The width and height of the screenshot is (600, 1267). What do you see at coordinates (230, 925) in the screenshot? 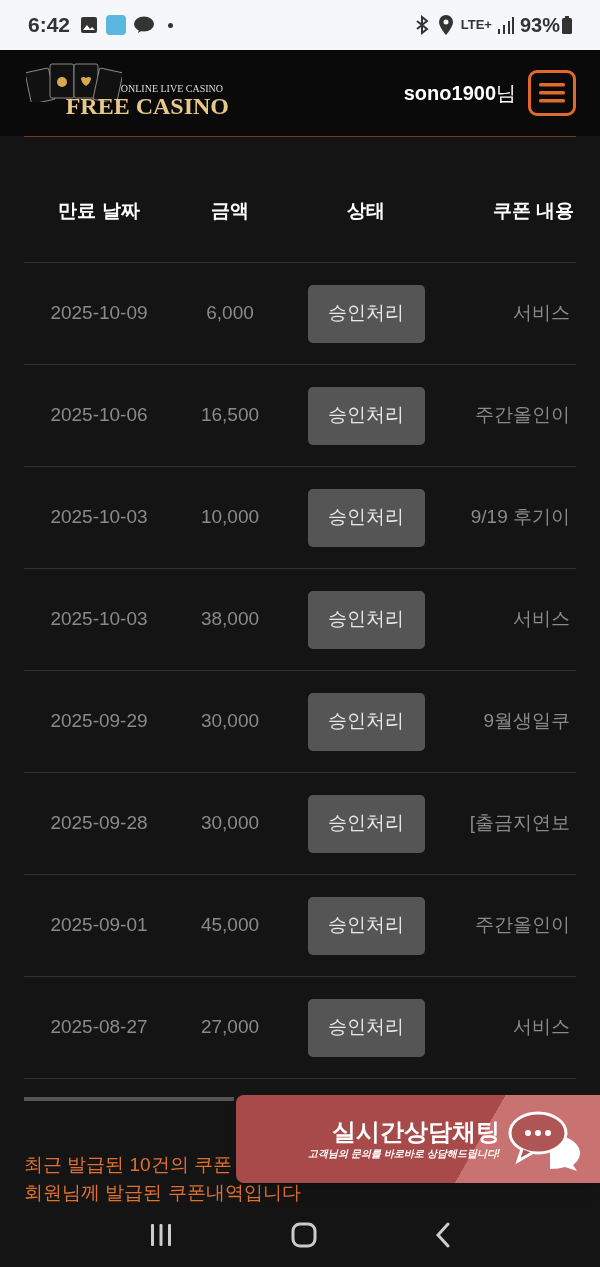
I see `amount-cell-text: 45,000` at bounding box center [230, 925].